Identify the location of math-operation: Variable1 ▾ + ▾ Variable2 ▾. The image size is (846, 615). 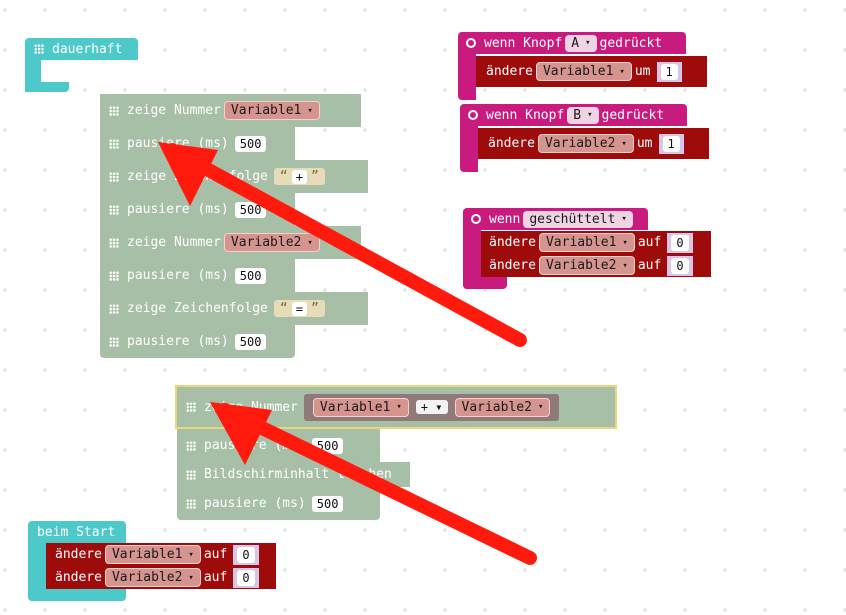
(431, 407).